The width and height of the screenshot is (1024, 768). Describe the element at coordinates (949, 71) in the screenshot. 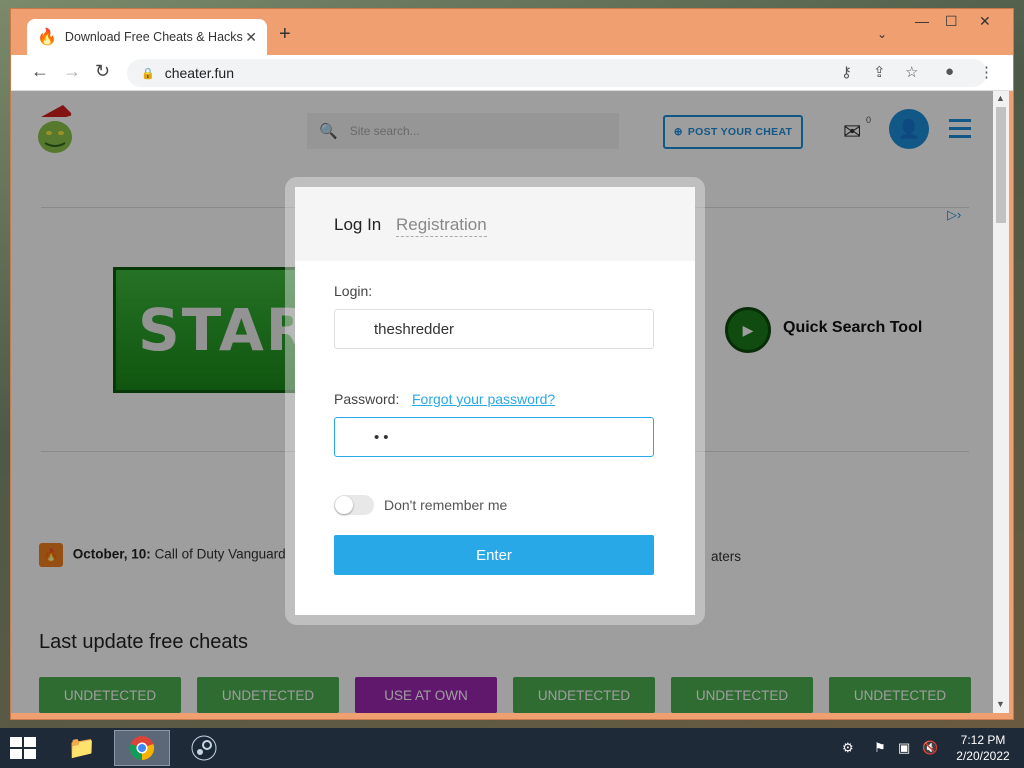

I see `profile-icon: ●` at that location.